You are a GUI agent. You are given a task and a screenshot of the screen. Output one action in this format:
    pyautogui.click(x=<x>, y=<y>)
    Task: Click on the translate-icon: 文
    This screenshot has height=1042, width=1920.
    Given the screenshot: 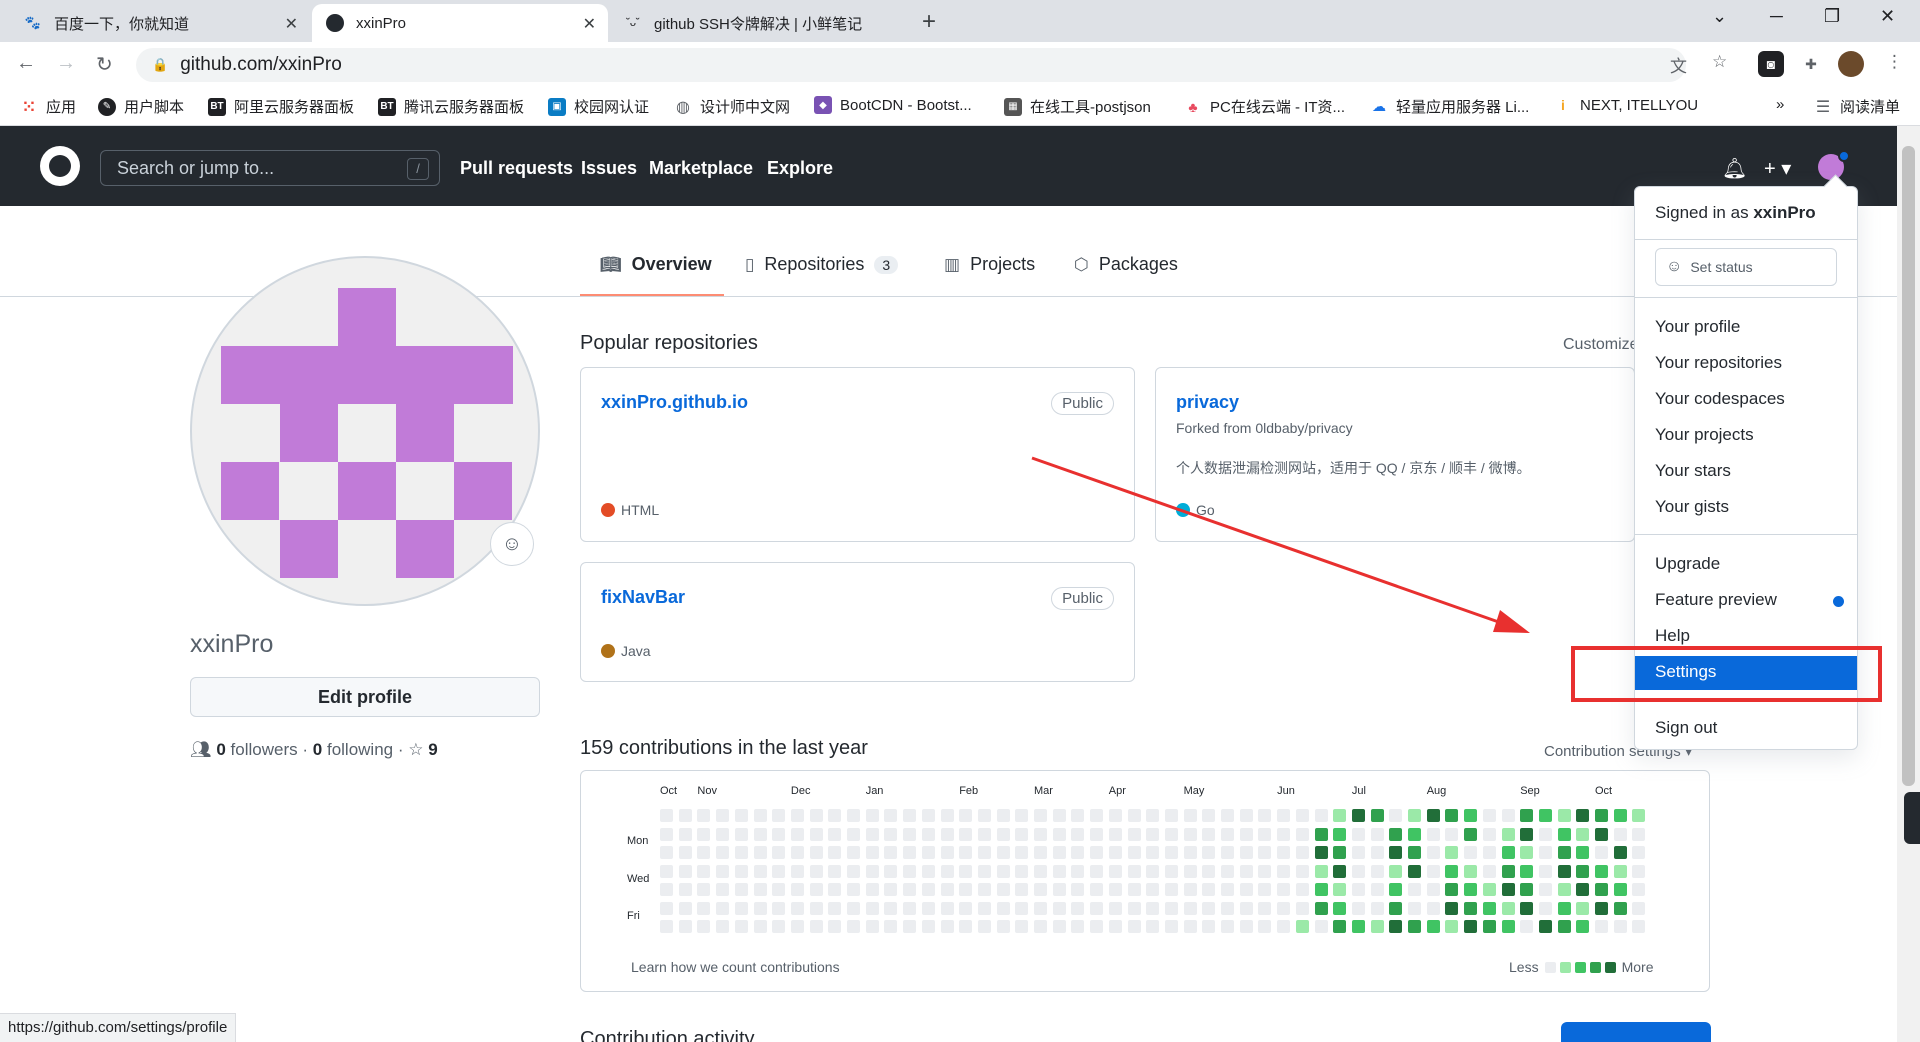 What is the action you would take?
    pyautogui.click(x=1678, y=64)
    